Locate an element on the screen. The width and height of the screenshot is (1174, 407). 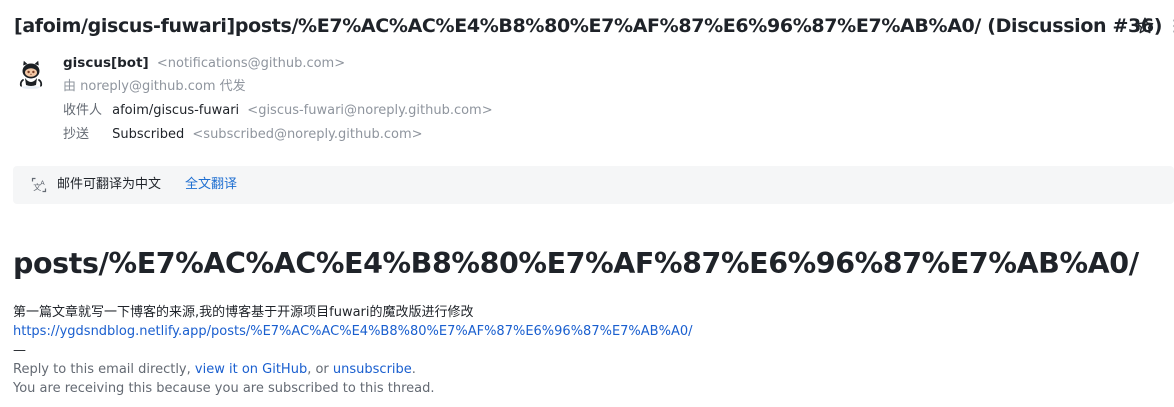
translate-full-button: 全文翻译 is located at coordinates (211, 185).